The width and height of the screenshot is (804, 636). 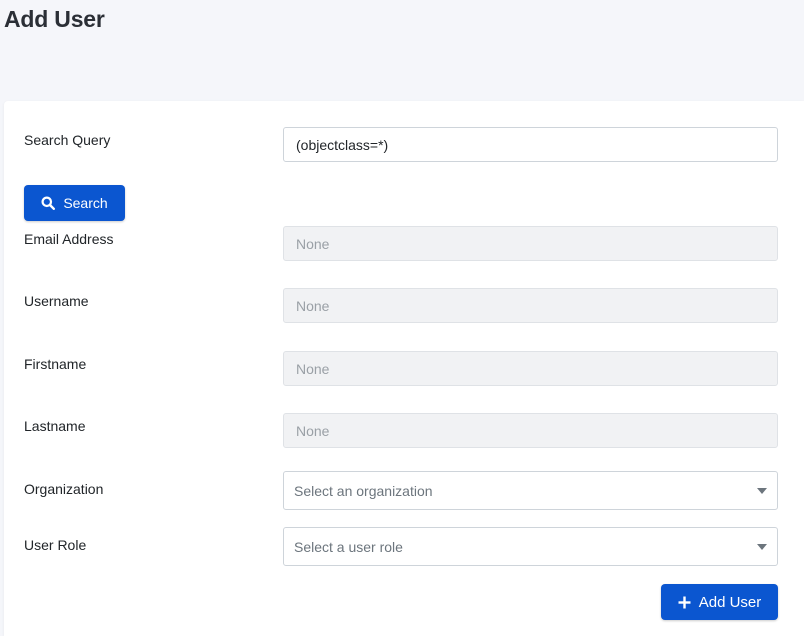 I want to click on user-role-label: User Role, so click(x=55, y=545).